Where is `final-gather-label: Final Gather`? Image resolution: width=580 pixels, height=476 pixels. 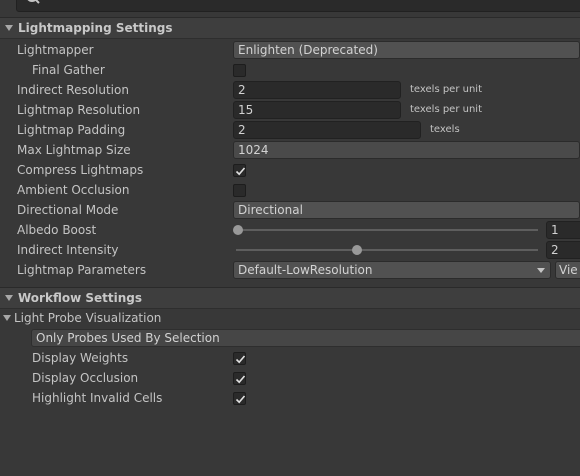 final-gather-label: Final Gather is located at coordinates (68, 70).